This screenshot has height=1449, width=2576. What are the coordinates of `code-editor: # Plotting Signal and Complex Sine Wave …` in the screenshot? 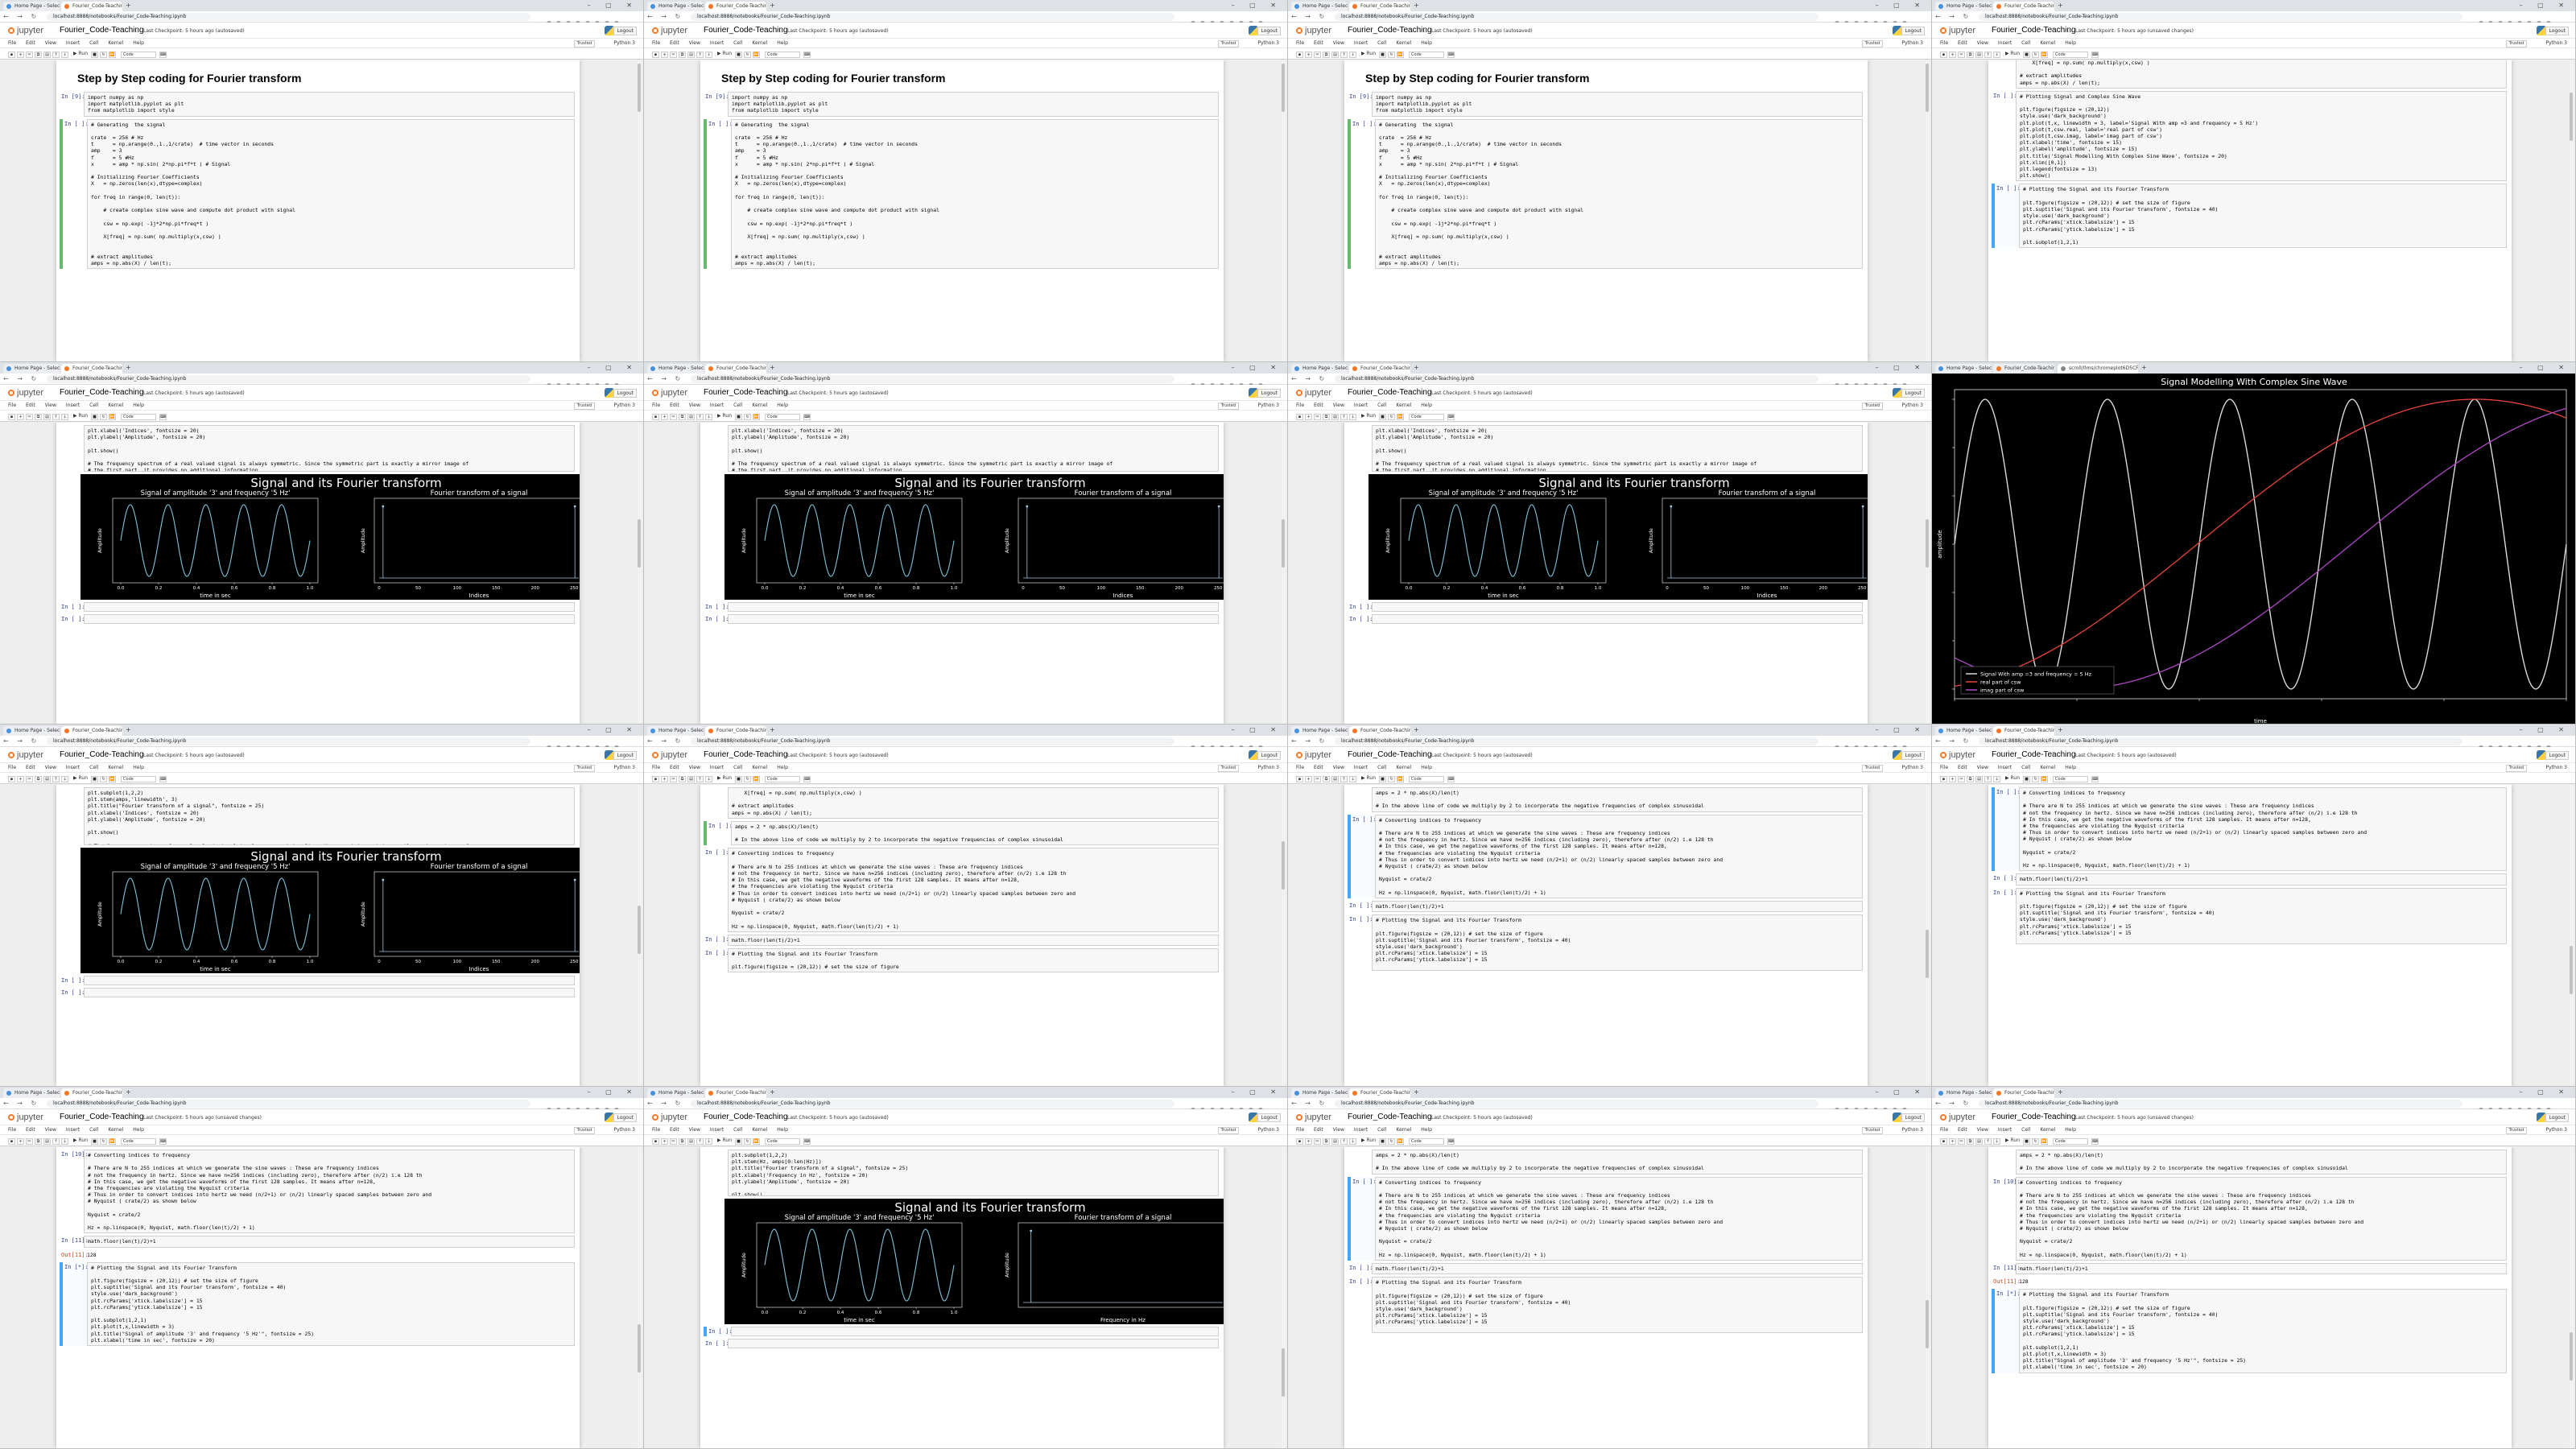 It's located at (2261, 136).